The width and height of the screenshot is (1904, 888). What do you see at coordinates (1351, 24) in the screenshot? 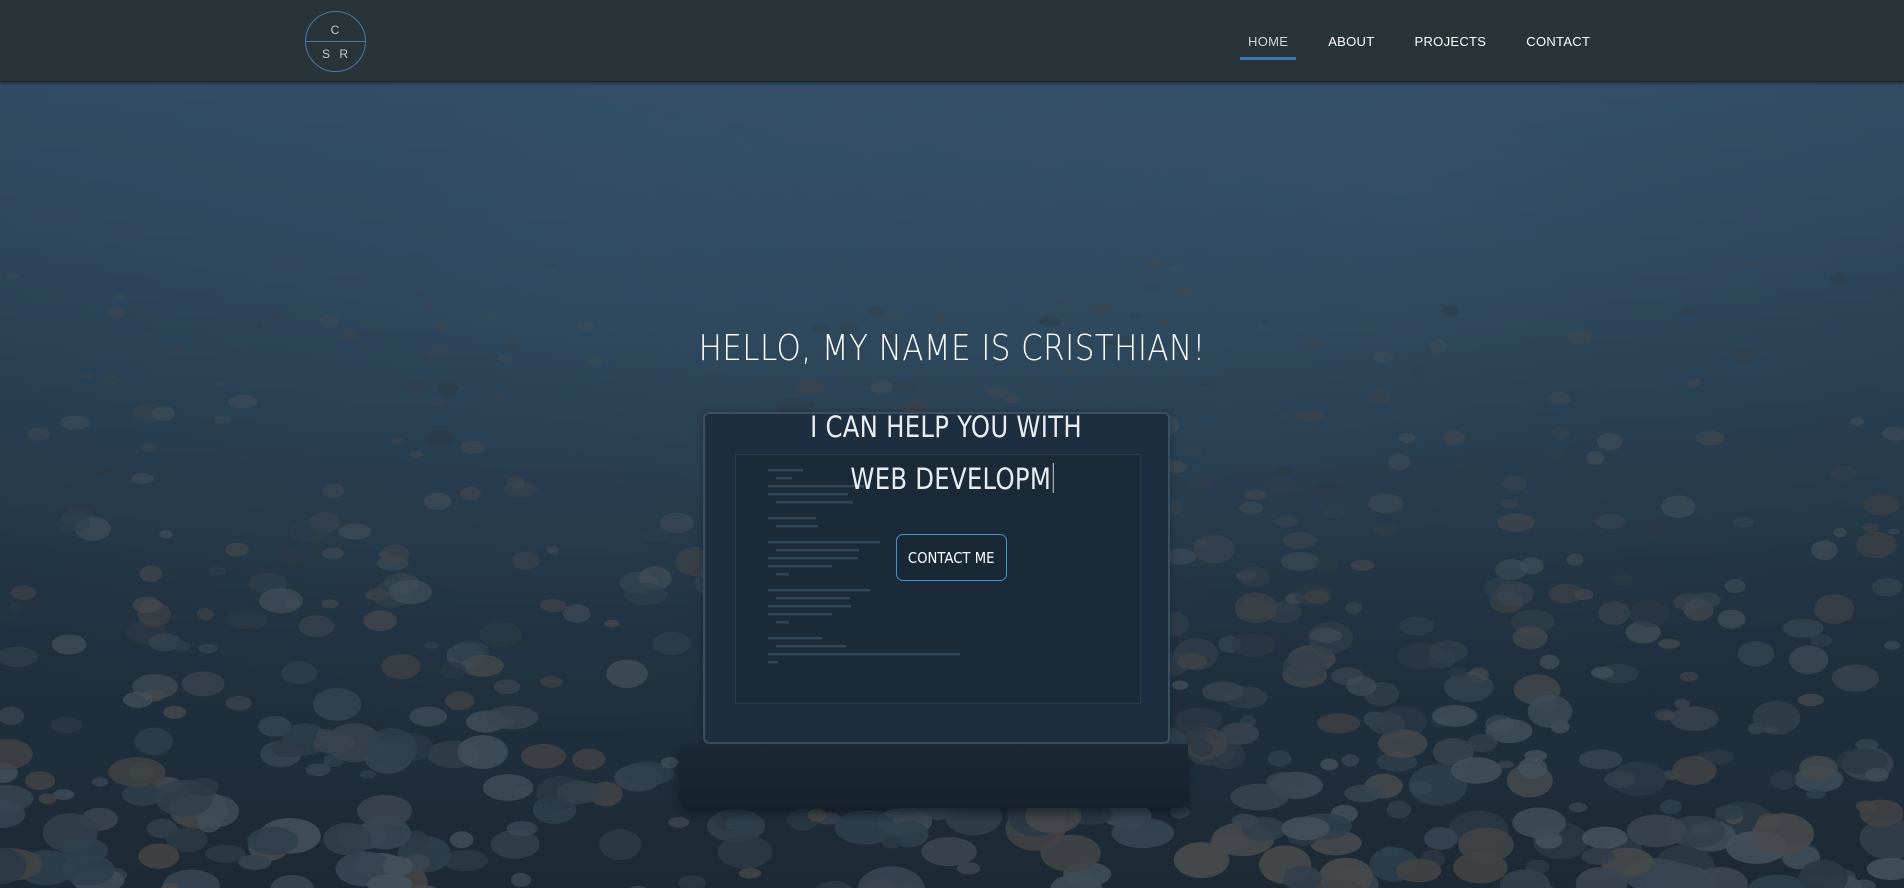
I see `nav-link-about: ABOUT` at bounding box center [1351, 24].